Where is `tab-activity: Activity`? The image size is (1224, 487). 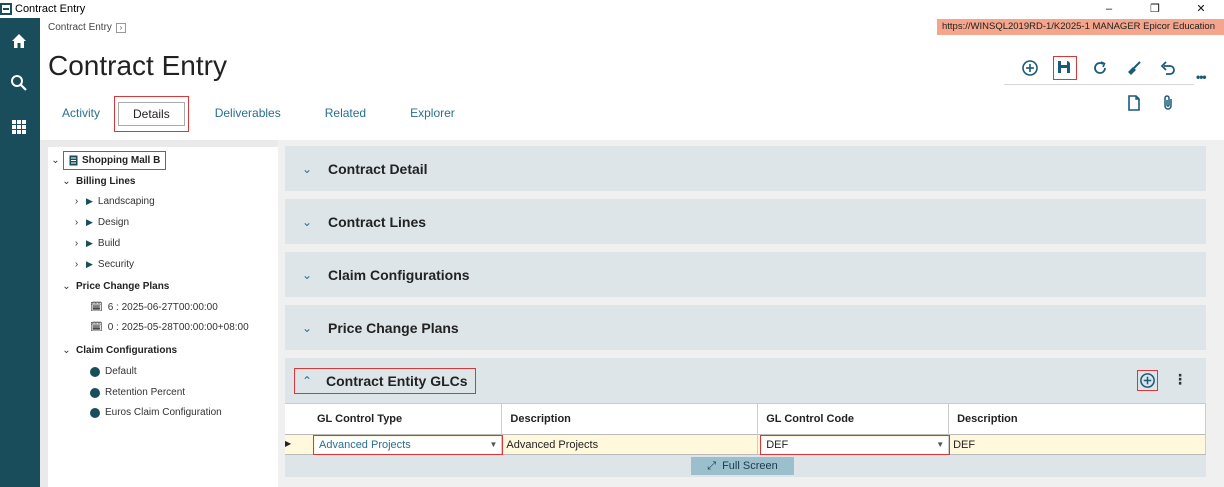
tab-activity: Activity is located at coordinates (81, 113).